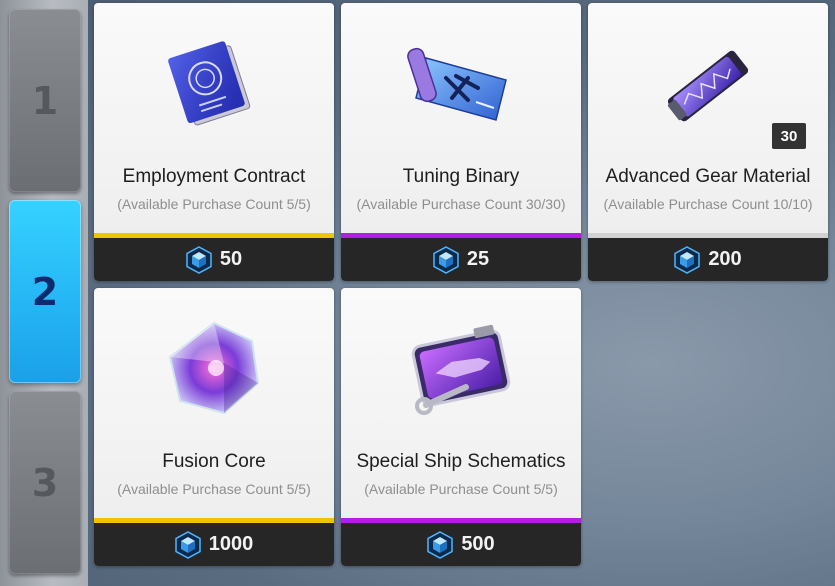 The height and width of the screenshot is (586, 835). What do you see at coordinates (789, 136) in the screenshot?
I see `quantity-badge: 30` at bounding box center [789, 136].